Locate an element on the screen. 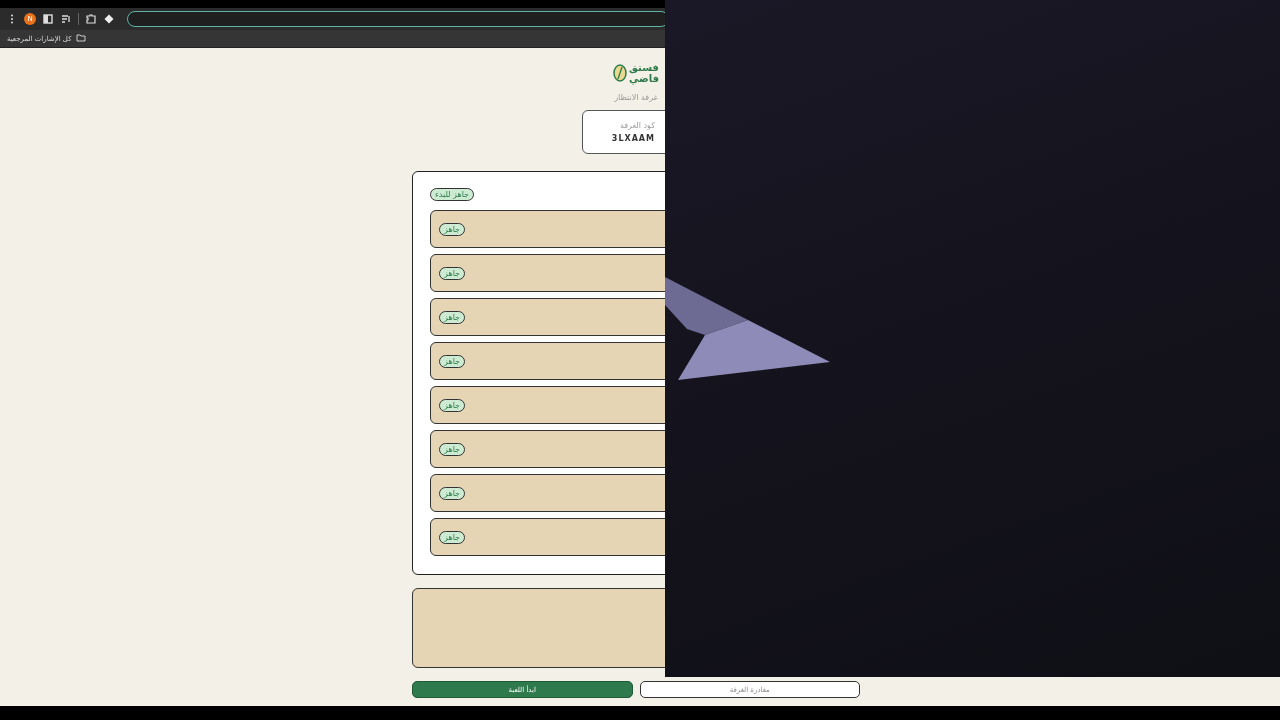 Image resolution: width=1280 pixels, height=720 pixels. room-code-value: 3LXAAM is located at coordinates (633, 138).